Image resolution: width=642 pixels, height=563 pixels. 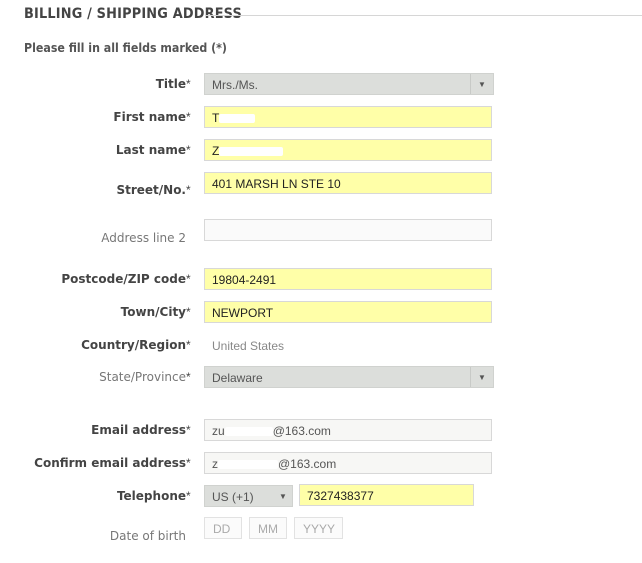 I want to click on postcode-label: Postcode/ZIP code, so click(x=123, y=279).